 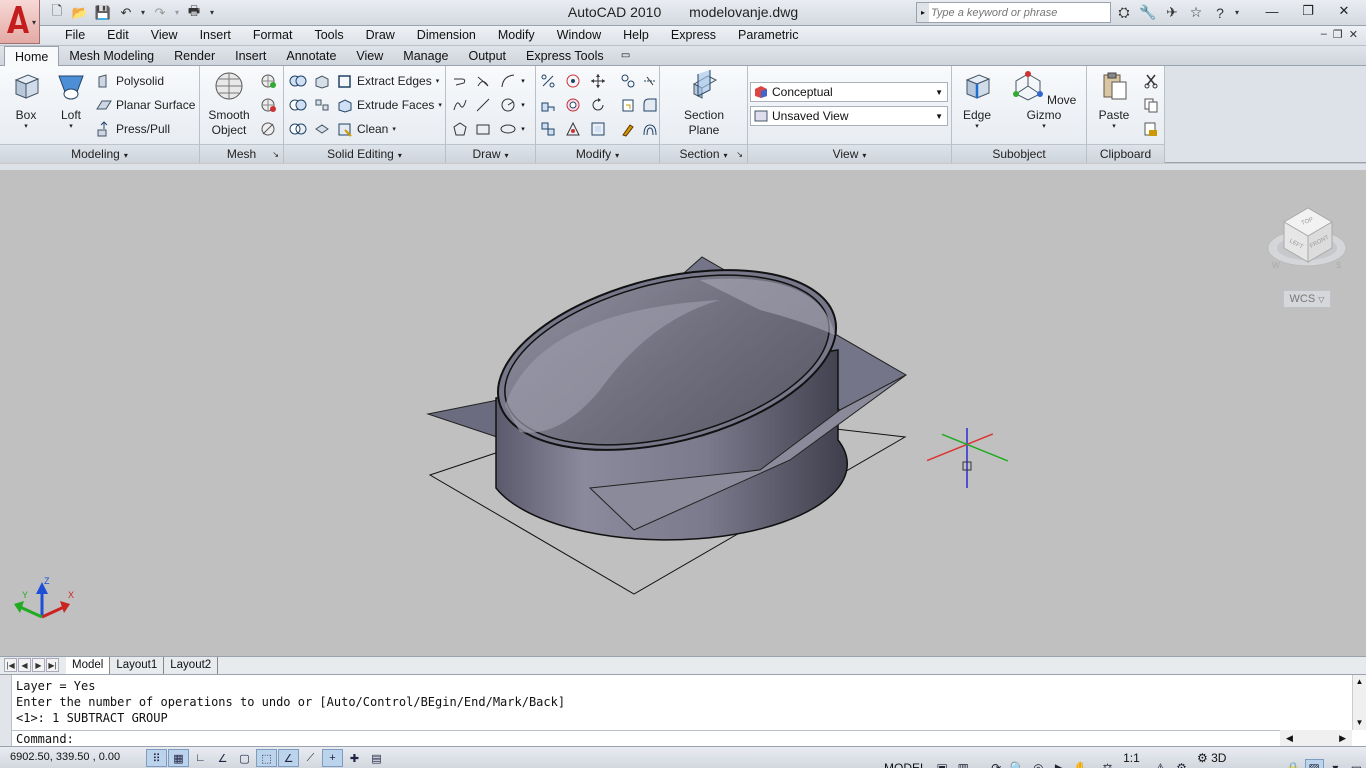 I want to click on tab-express-tools: Express Tools, so click(x=565, y=56).